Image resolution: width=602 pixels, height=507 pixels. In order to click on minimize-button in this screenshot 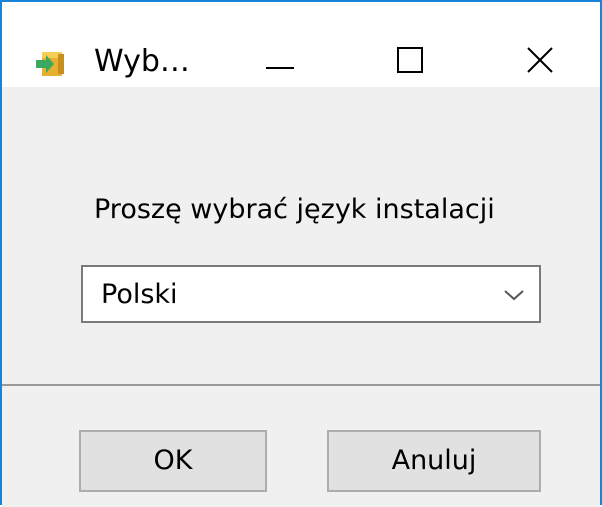, I will do `click(279, 61)`.